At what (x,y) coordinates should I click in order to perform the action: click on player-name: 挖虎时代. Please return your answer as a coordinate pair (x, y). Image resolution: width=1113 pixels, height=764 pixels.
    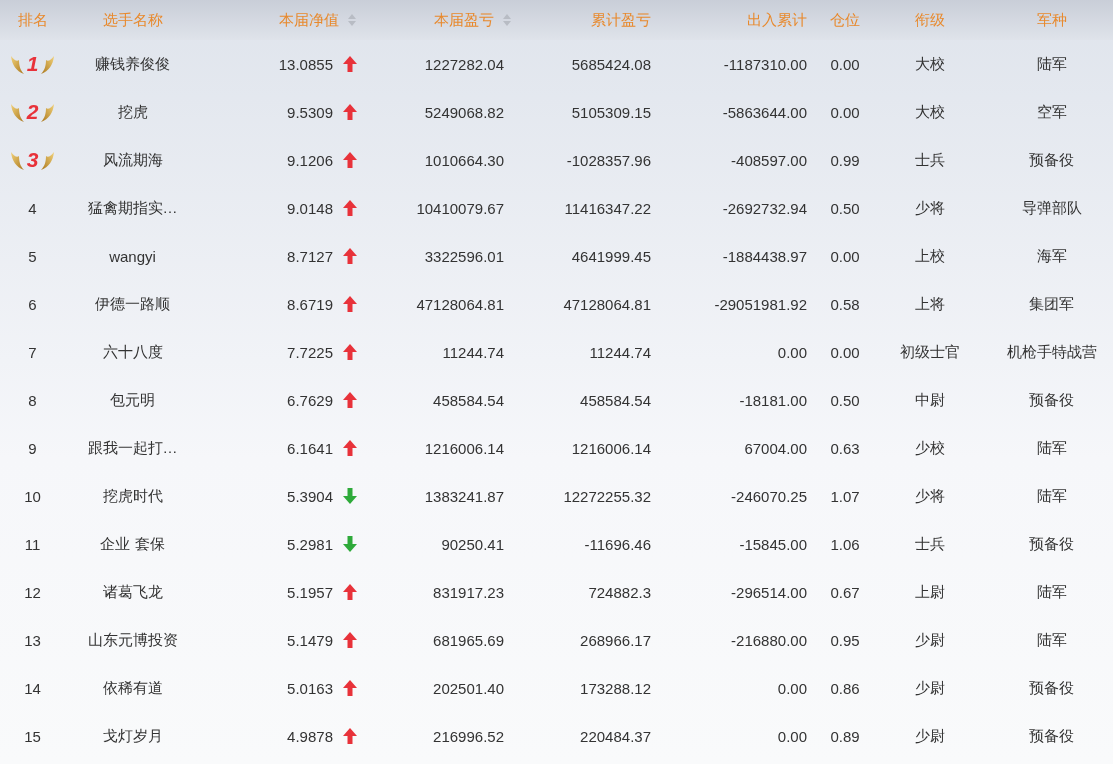
    Looking at the image, I should click on (132, 496).